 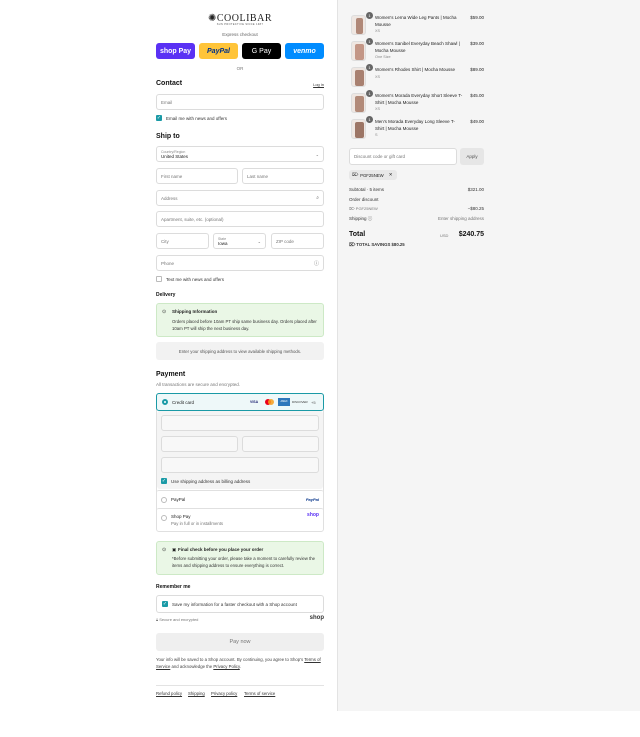 I want to click on product-price: $39.00, so click(x=477, y=43).